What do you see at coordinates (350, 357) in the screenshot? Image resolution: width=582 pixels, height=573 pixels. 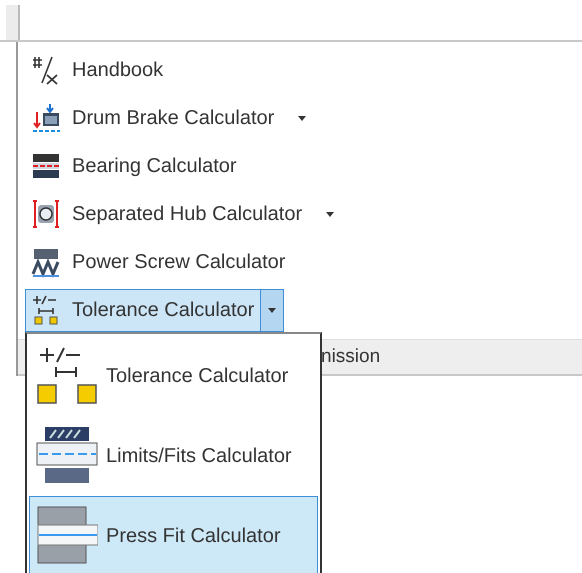 I see `panel-title: nission` at bounding box center [350, 357].